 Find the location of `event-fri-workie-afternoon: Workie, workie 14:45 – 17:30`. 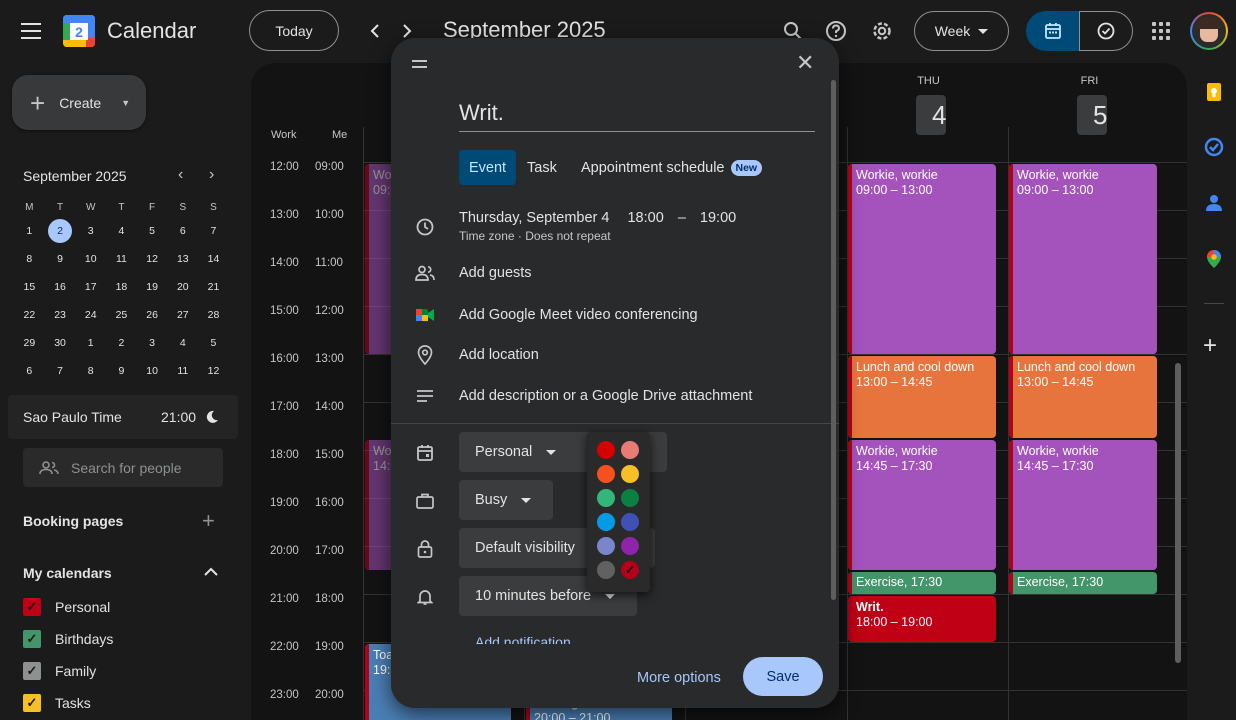

event-fri-workie-afternoon: Workie, workie 14:45 – 17:30 is located at coordinates (1083, 505).